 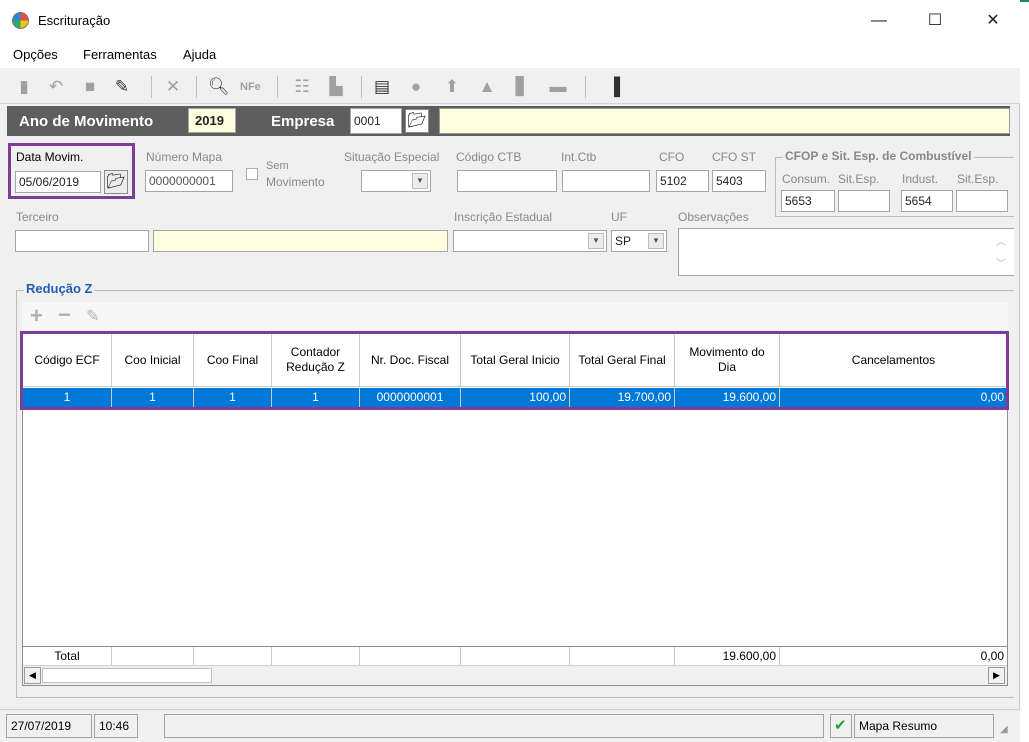 I want to click on column-header-cancelamentos: Cancelamentos, so click(x=893, y=360).